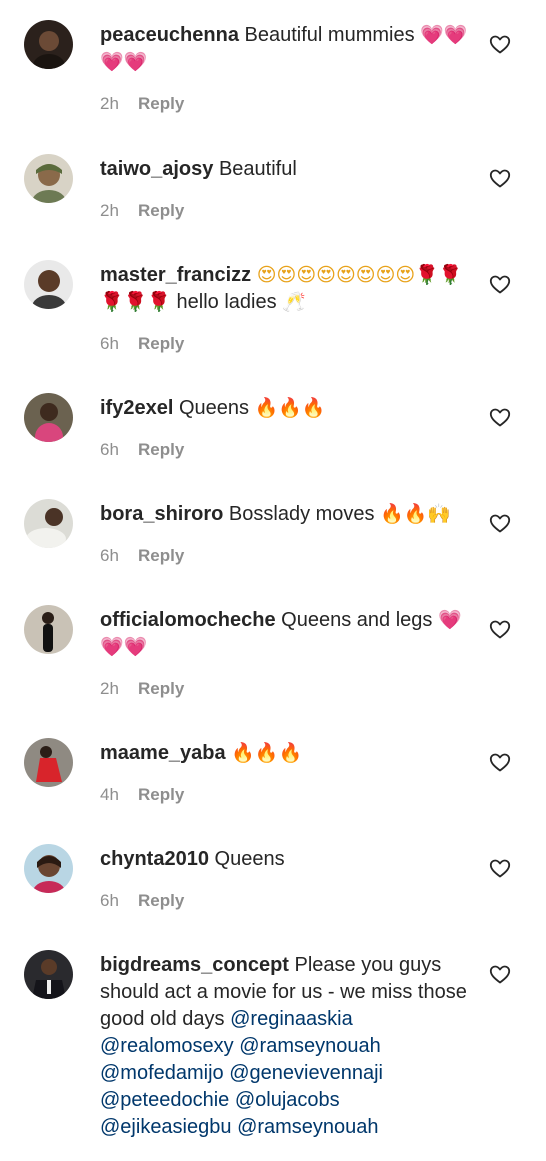 This screenshot has height=1161, width=546. What do you see at coordinates (306, 1073) in the screenshot?
I see `mention-link: @genevievennaji` at bounding box center [306, 1073].